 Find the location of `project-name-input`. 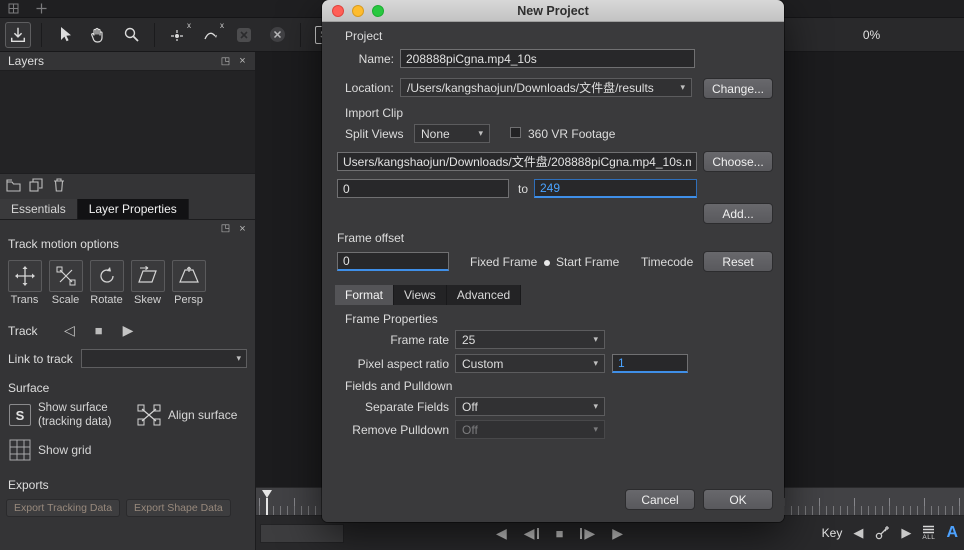

project-name-input is located at coordinates (547, 58).